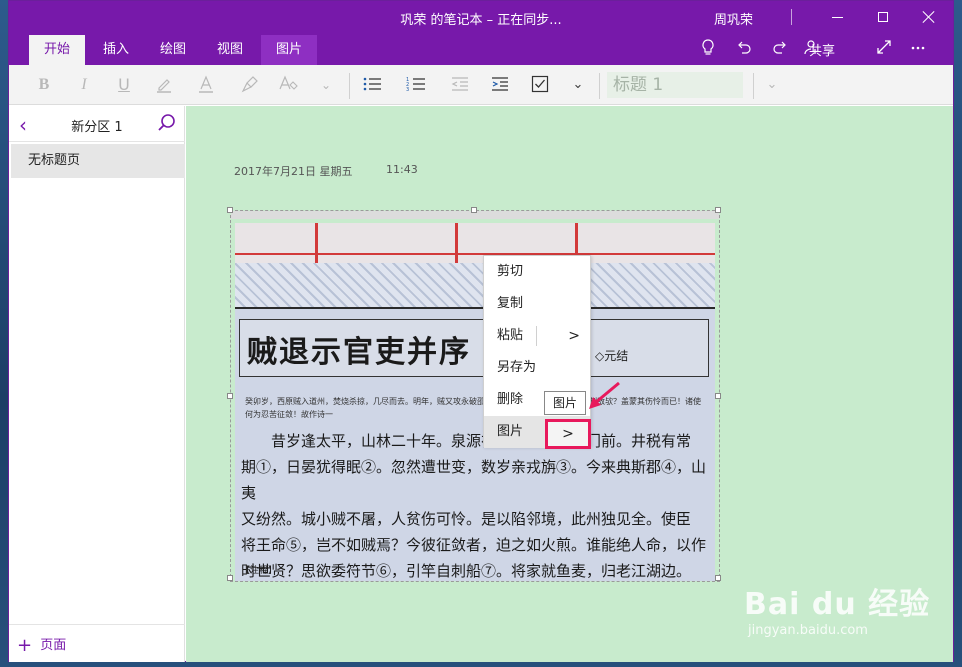 The width and height of the screenshot is (962, 667). Describe the element at coordinates (537, 304) in the screenshot. I see `menu-copy: 复制` at that location.